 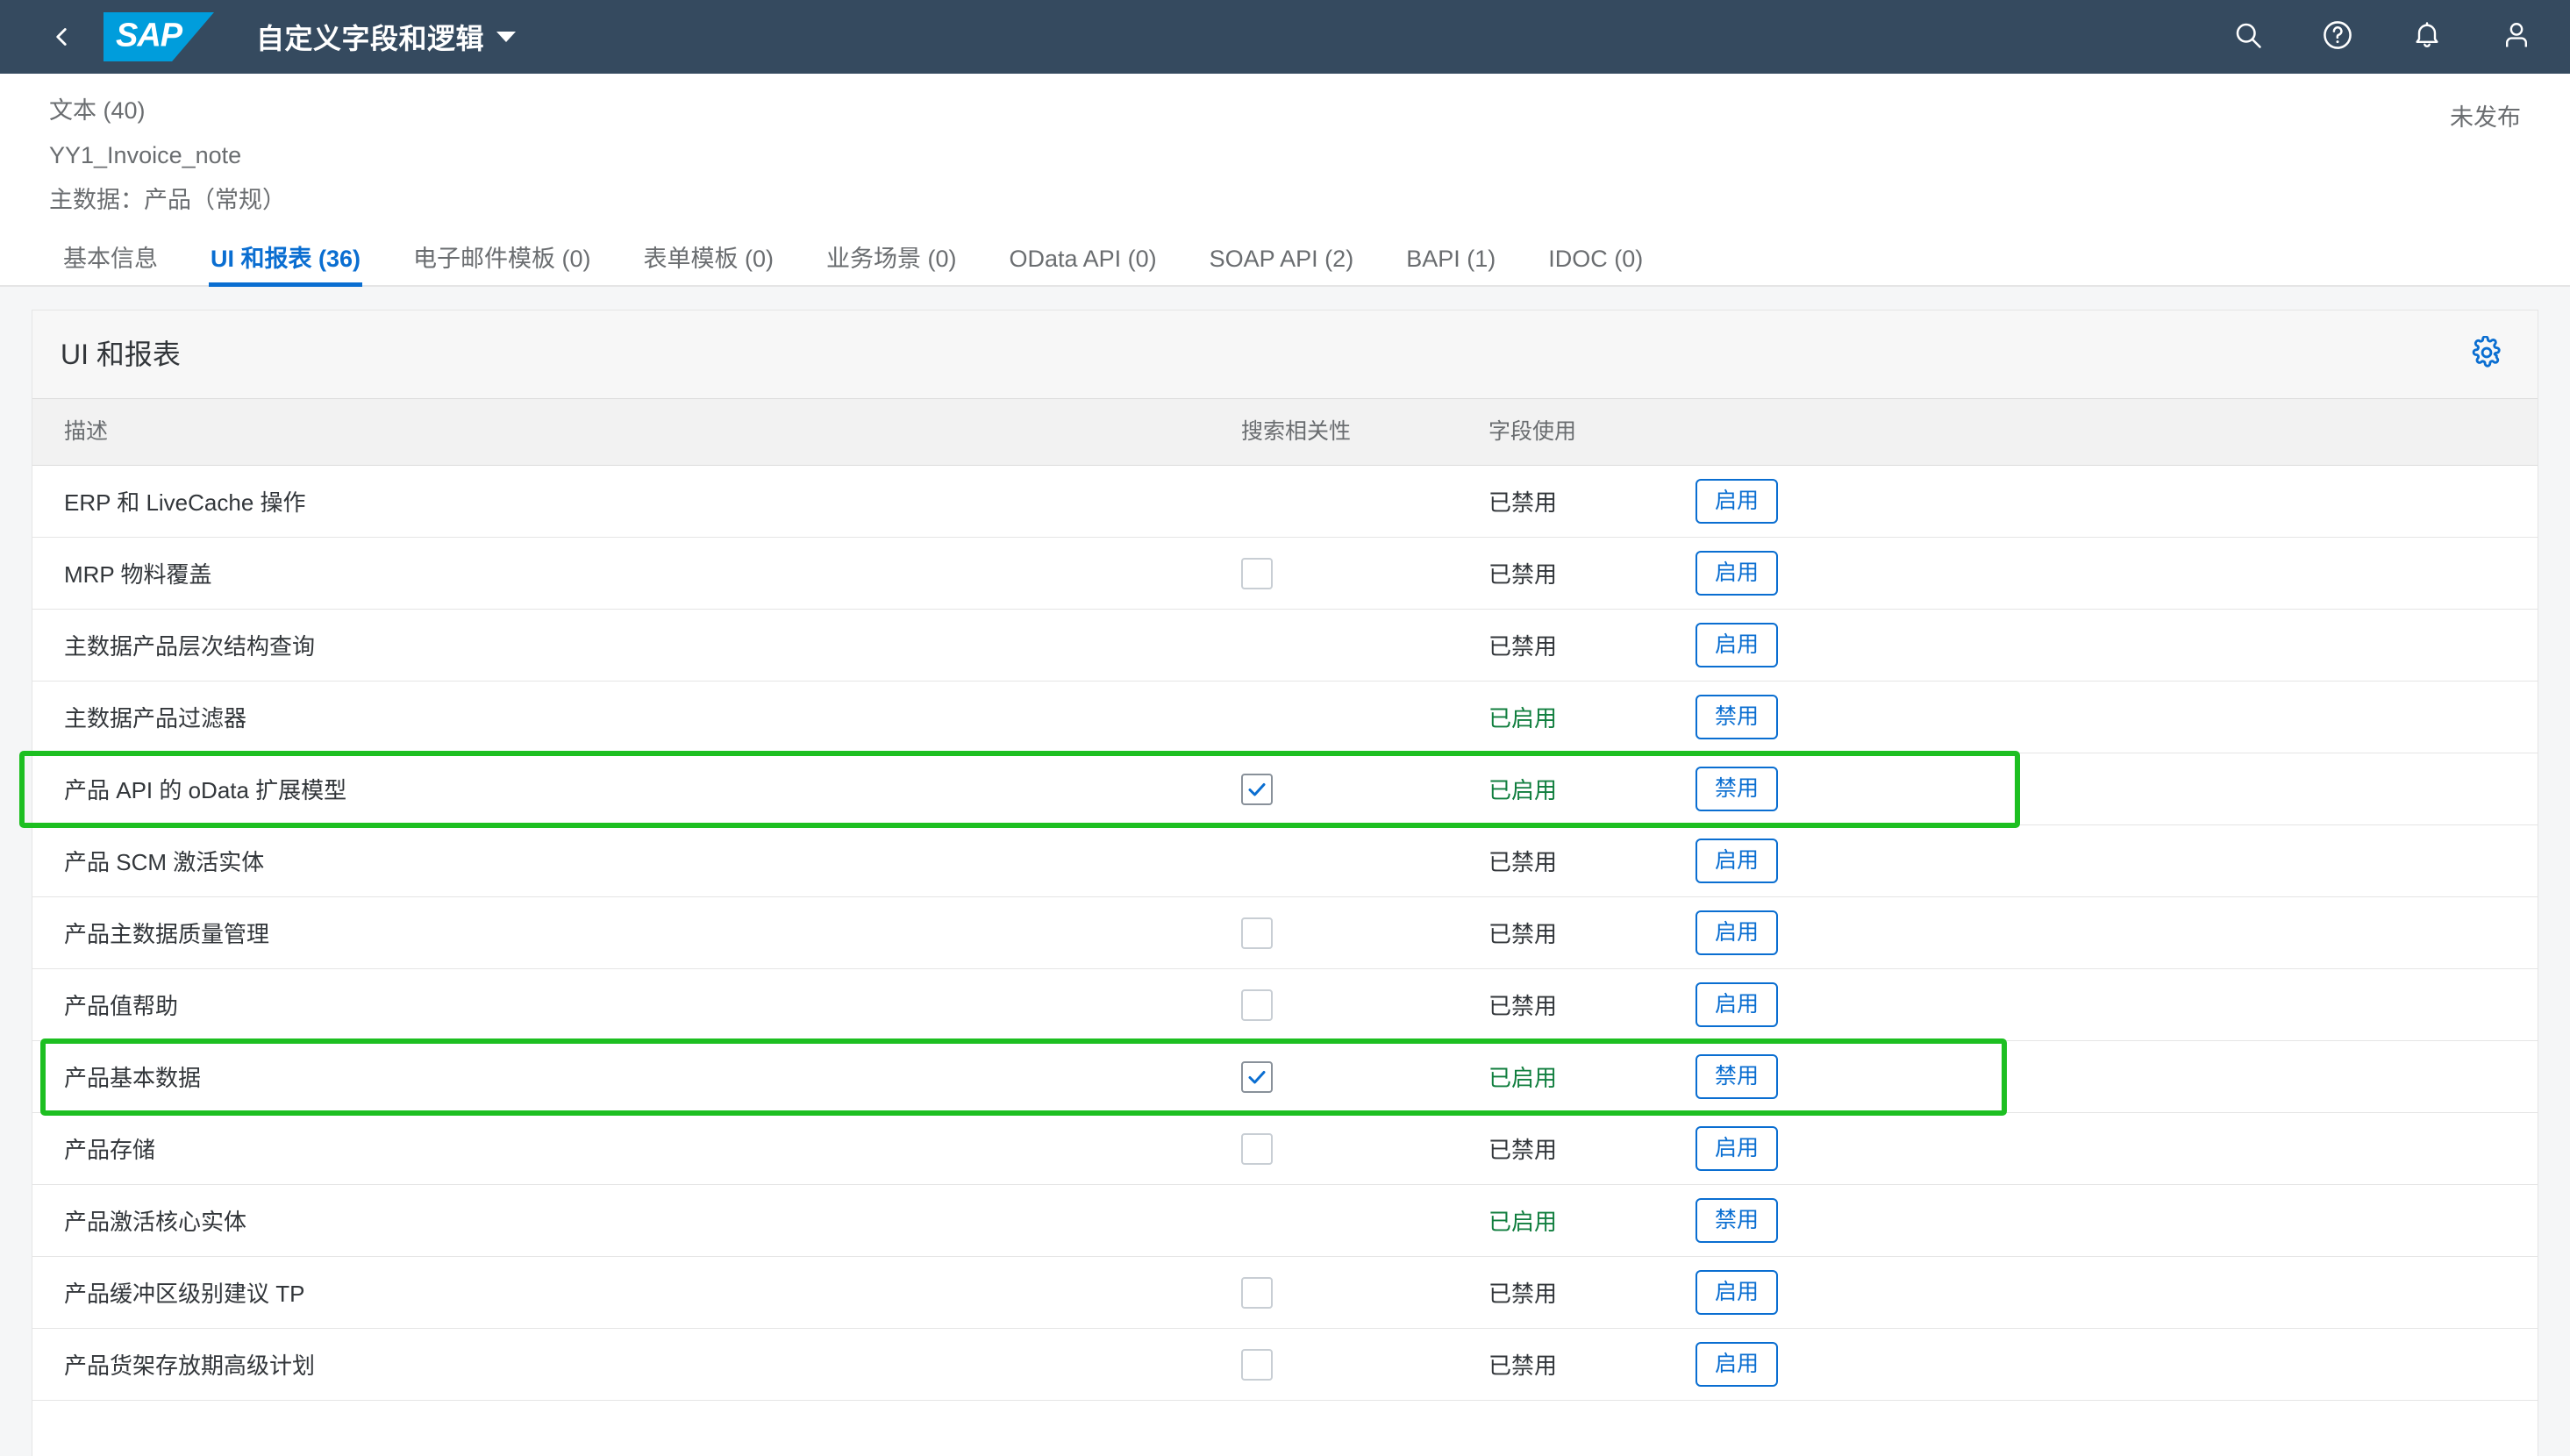 I want to click on field-type-line: 文本 (40), so click(x=97, y=110).